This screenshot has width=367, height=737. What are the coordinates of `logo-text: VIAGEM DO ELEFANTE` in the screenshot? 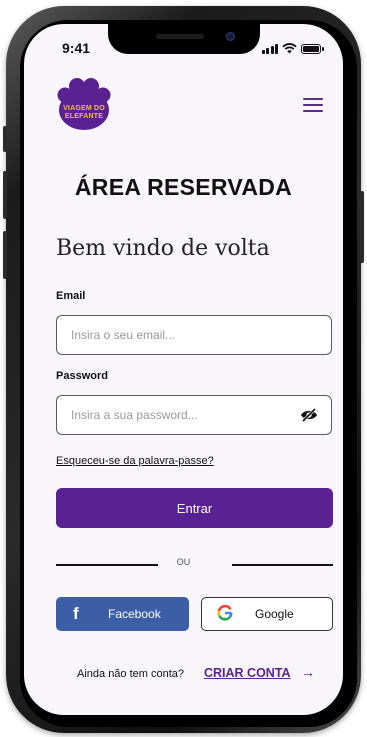 It's located at (84, 112).